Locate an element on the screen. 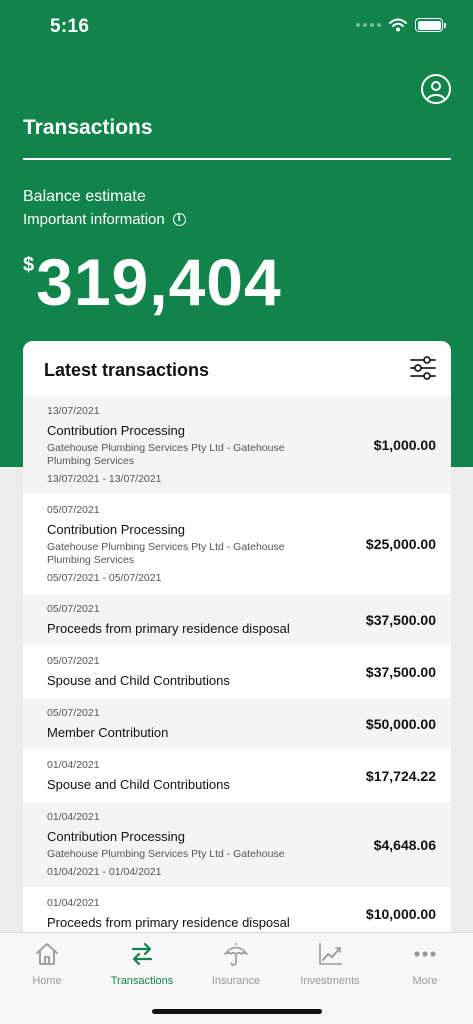  balance-label: Balance estimate is located at coordinates (84, 196).